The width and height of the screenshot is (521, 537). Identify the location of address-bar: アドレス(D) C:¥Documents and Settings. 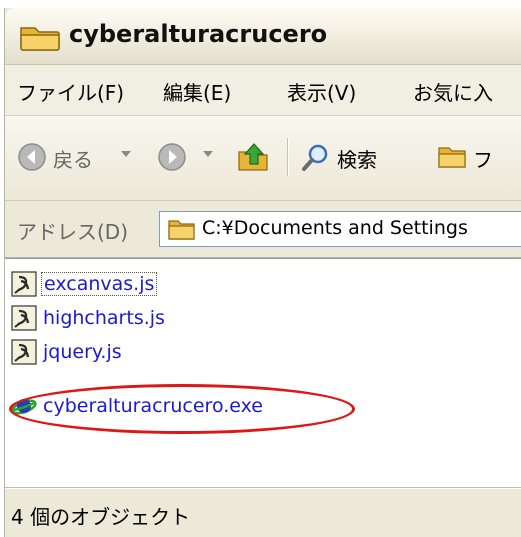
(263, 229).